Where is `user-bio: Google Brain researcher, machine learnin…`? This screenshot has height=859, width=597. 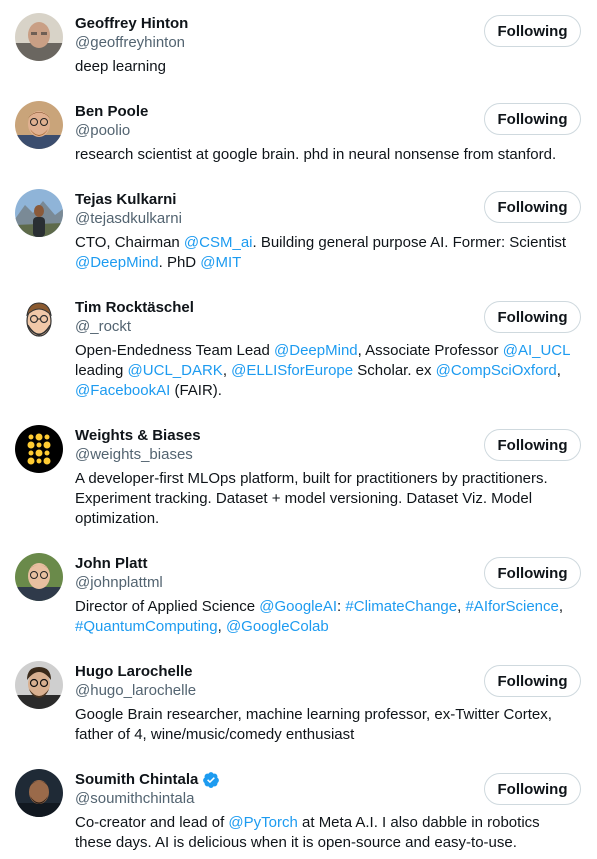
user-bio: Google Brain researcher, machine learnin… is located at coordinates (313, 724).